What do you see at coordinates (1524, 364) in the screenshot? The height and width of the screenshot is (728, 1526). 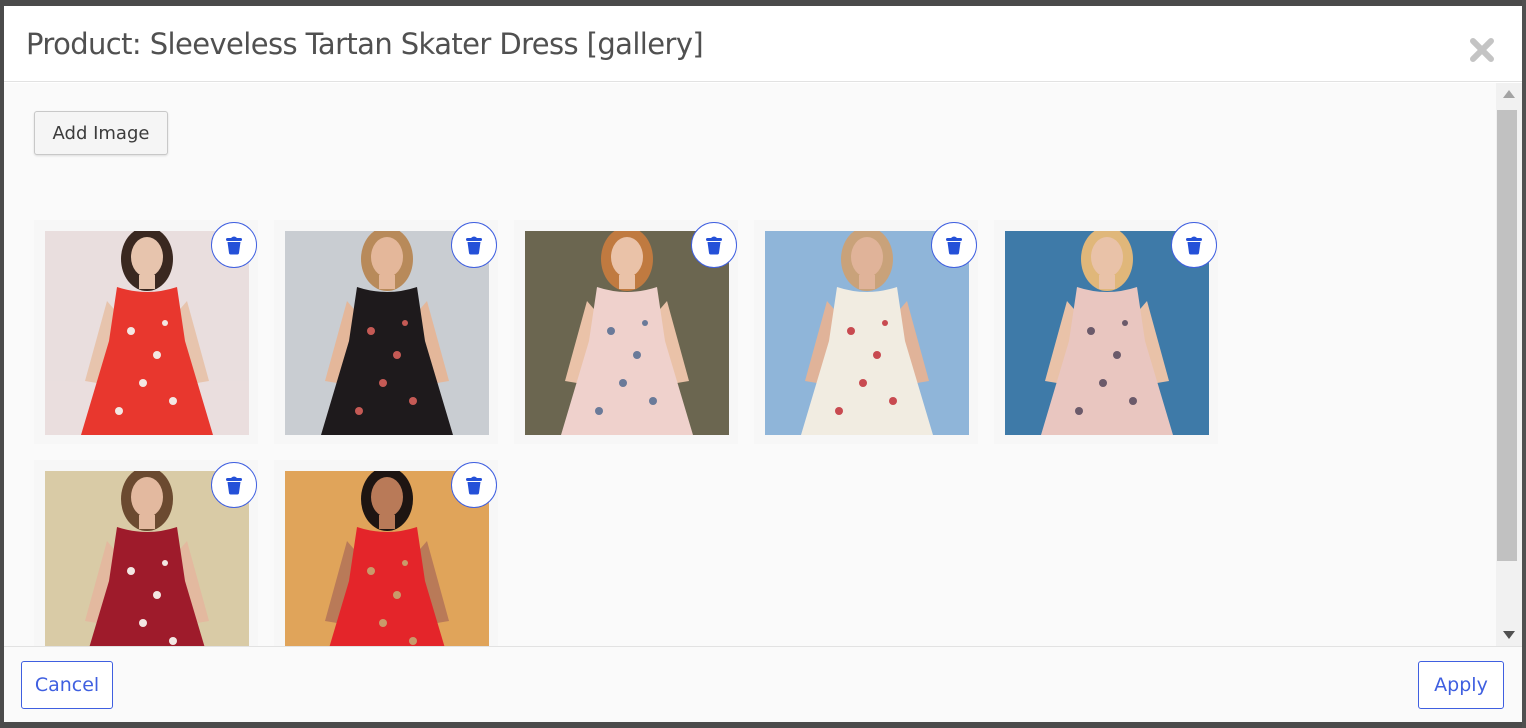 I see `background-page-edge` at bounding box center [1524, 364].